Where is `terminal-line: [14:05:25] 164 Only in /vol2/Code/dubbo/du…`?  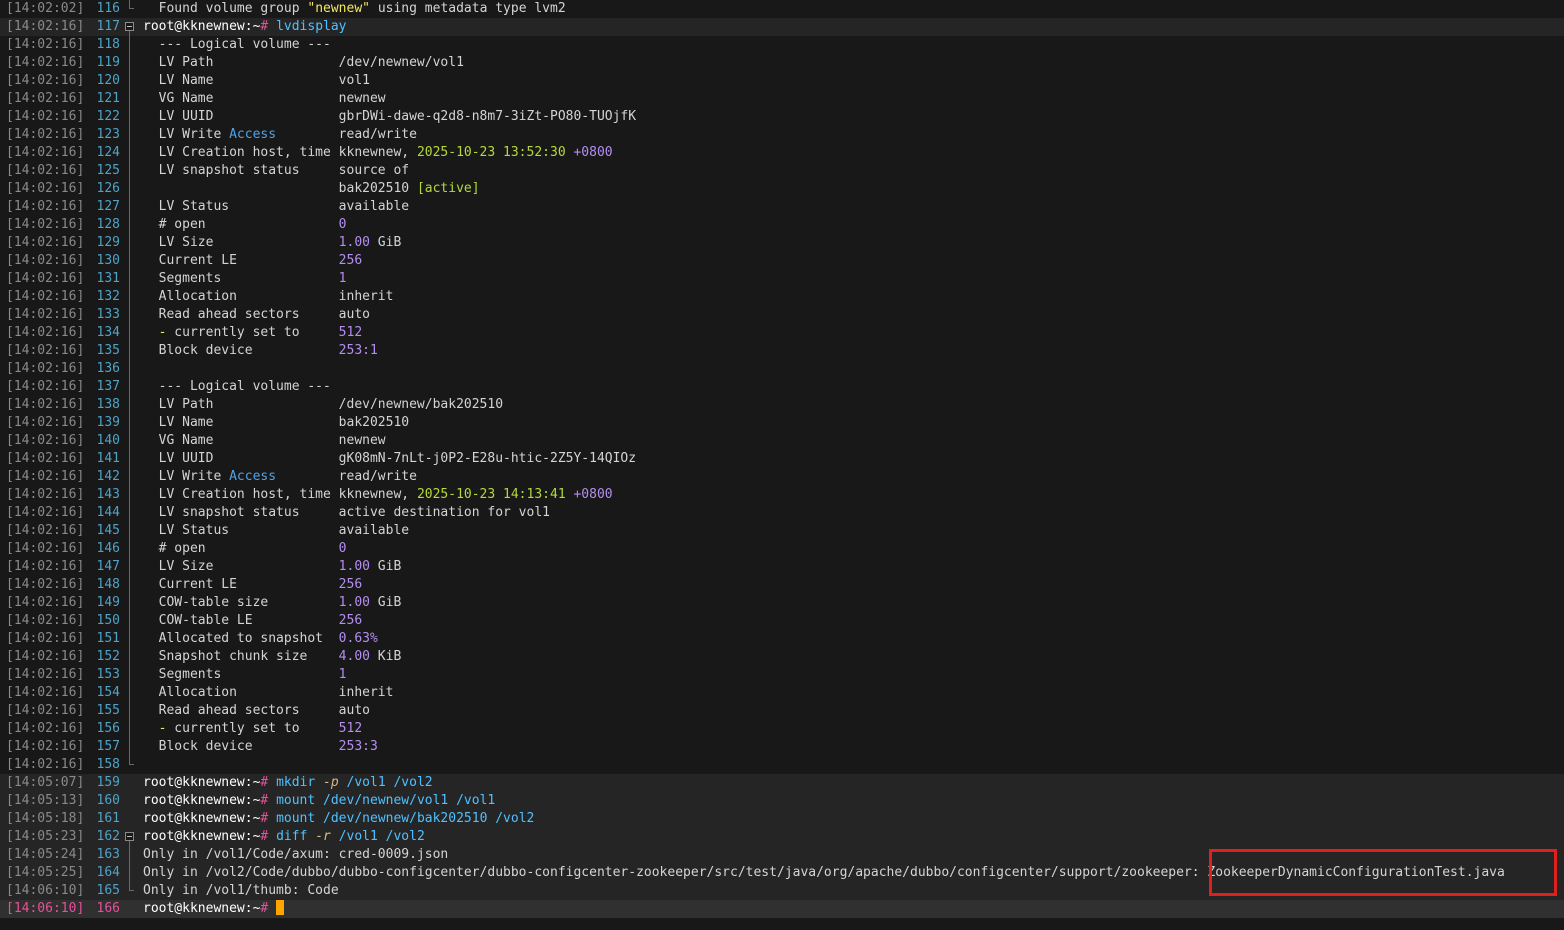 terminal-line: [14:05:25] 164 Only in /vol2/Code/dubbo/du… is located at coordinates (782, 873).